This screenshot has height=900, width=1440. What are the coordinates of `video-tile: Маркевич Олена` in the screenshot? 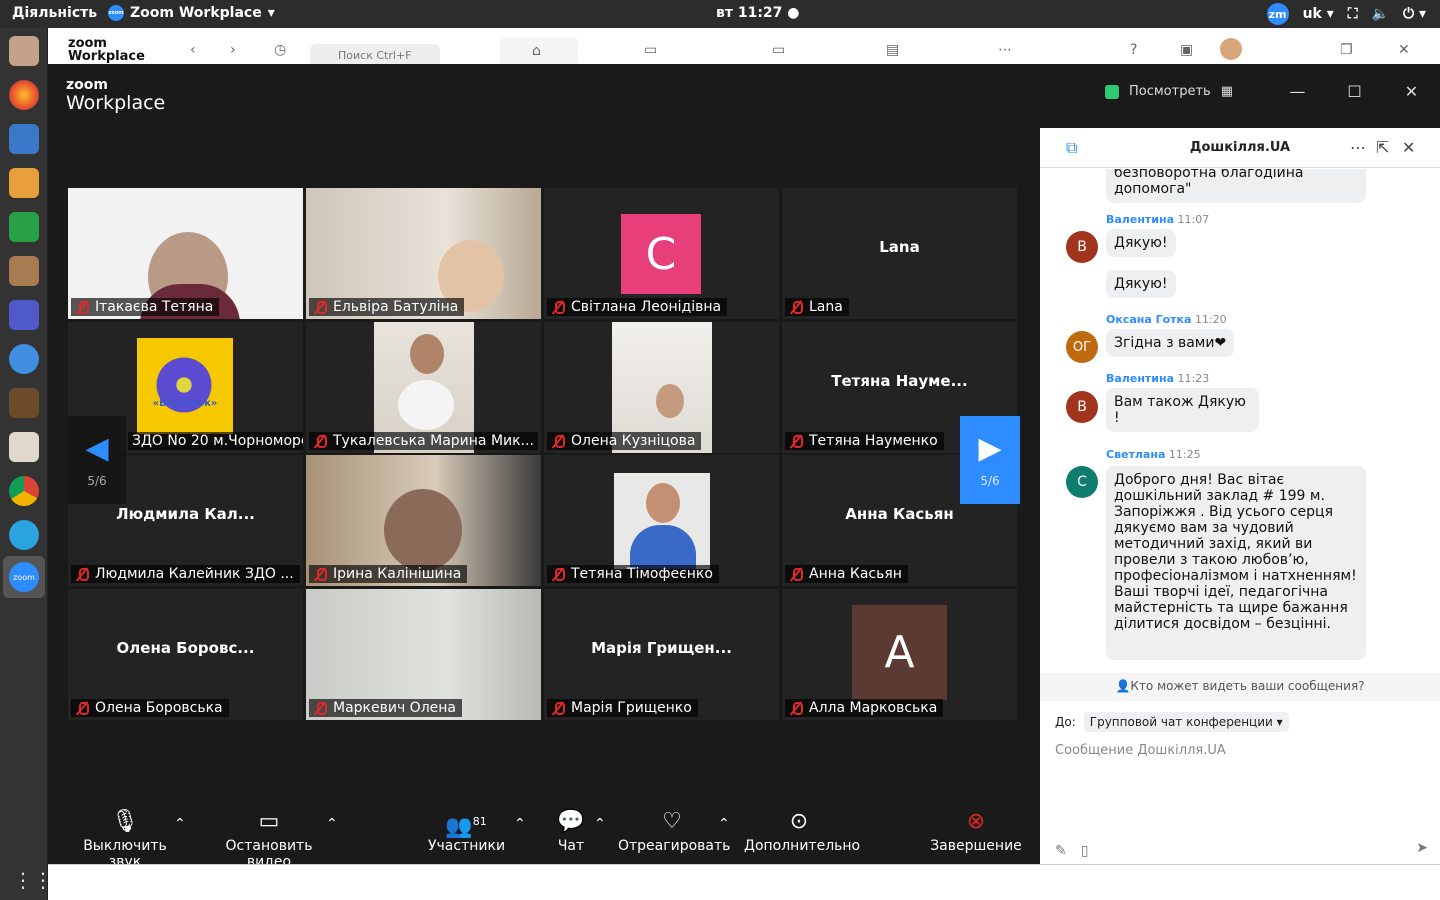 It's located at (423, 654).